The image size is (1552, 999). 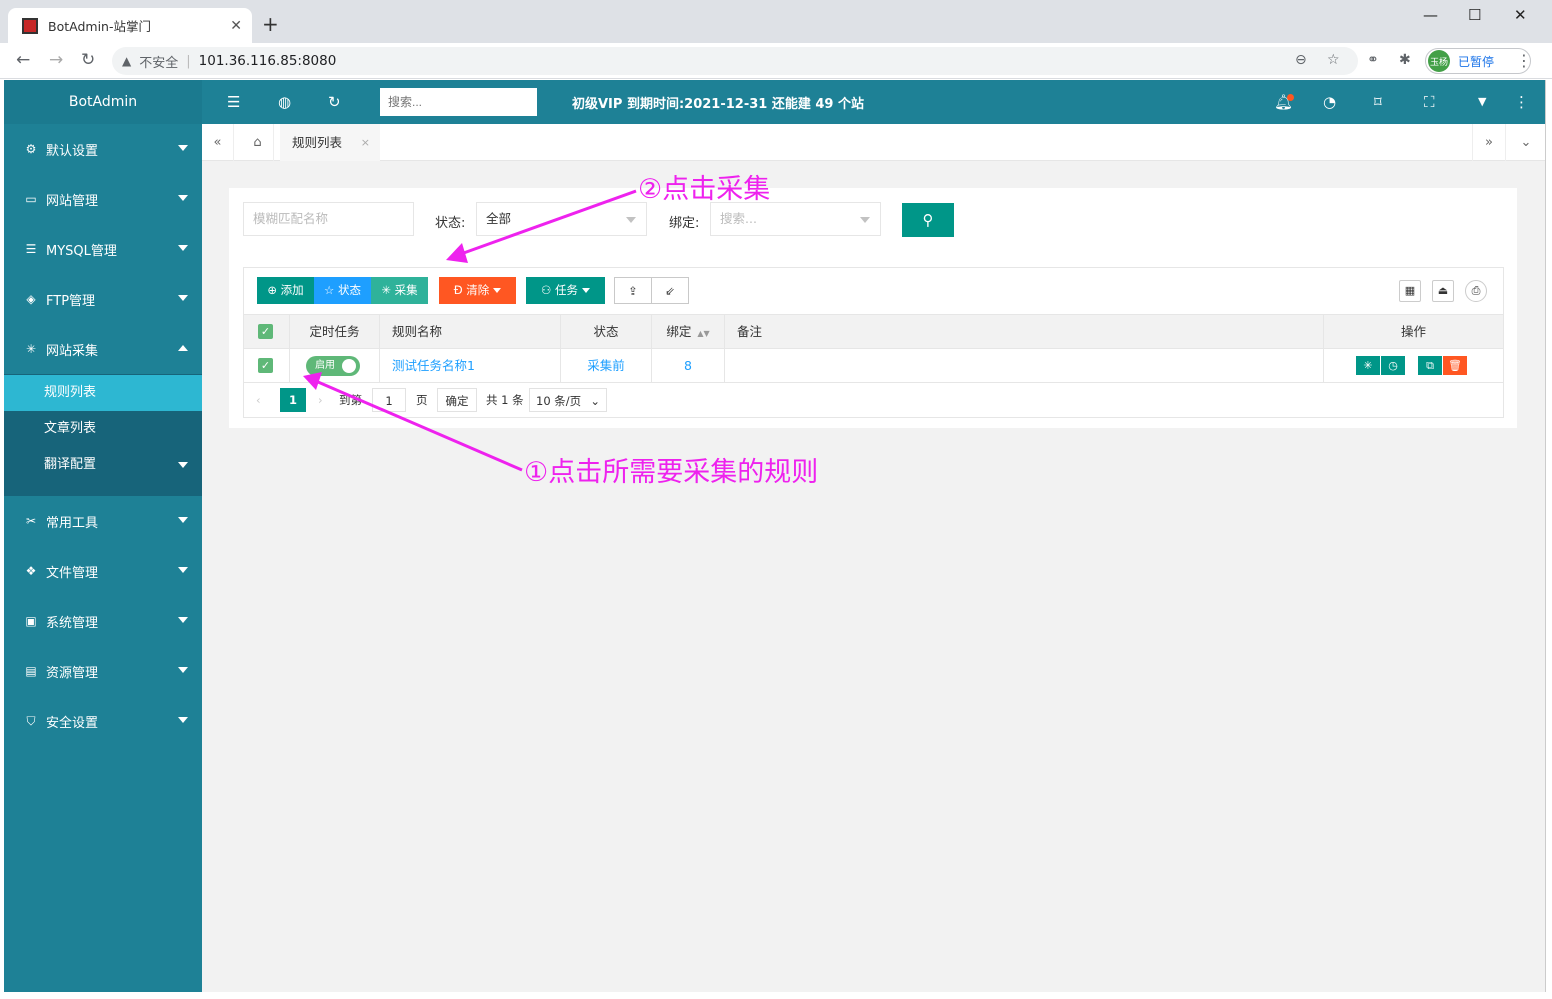 I want to click on globe-icon: ◍, so click(x=284, y=102).